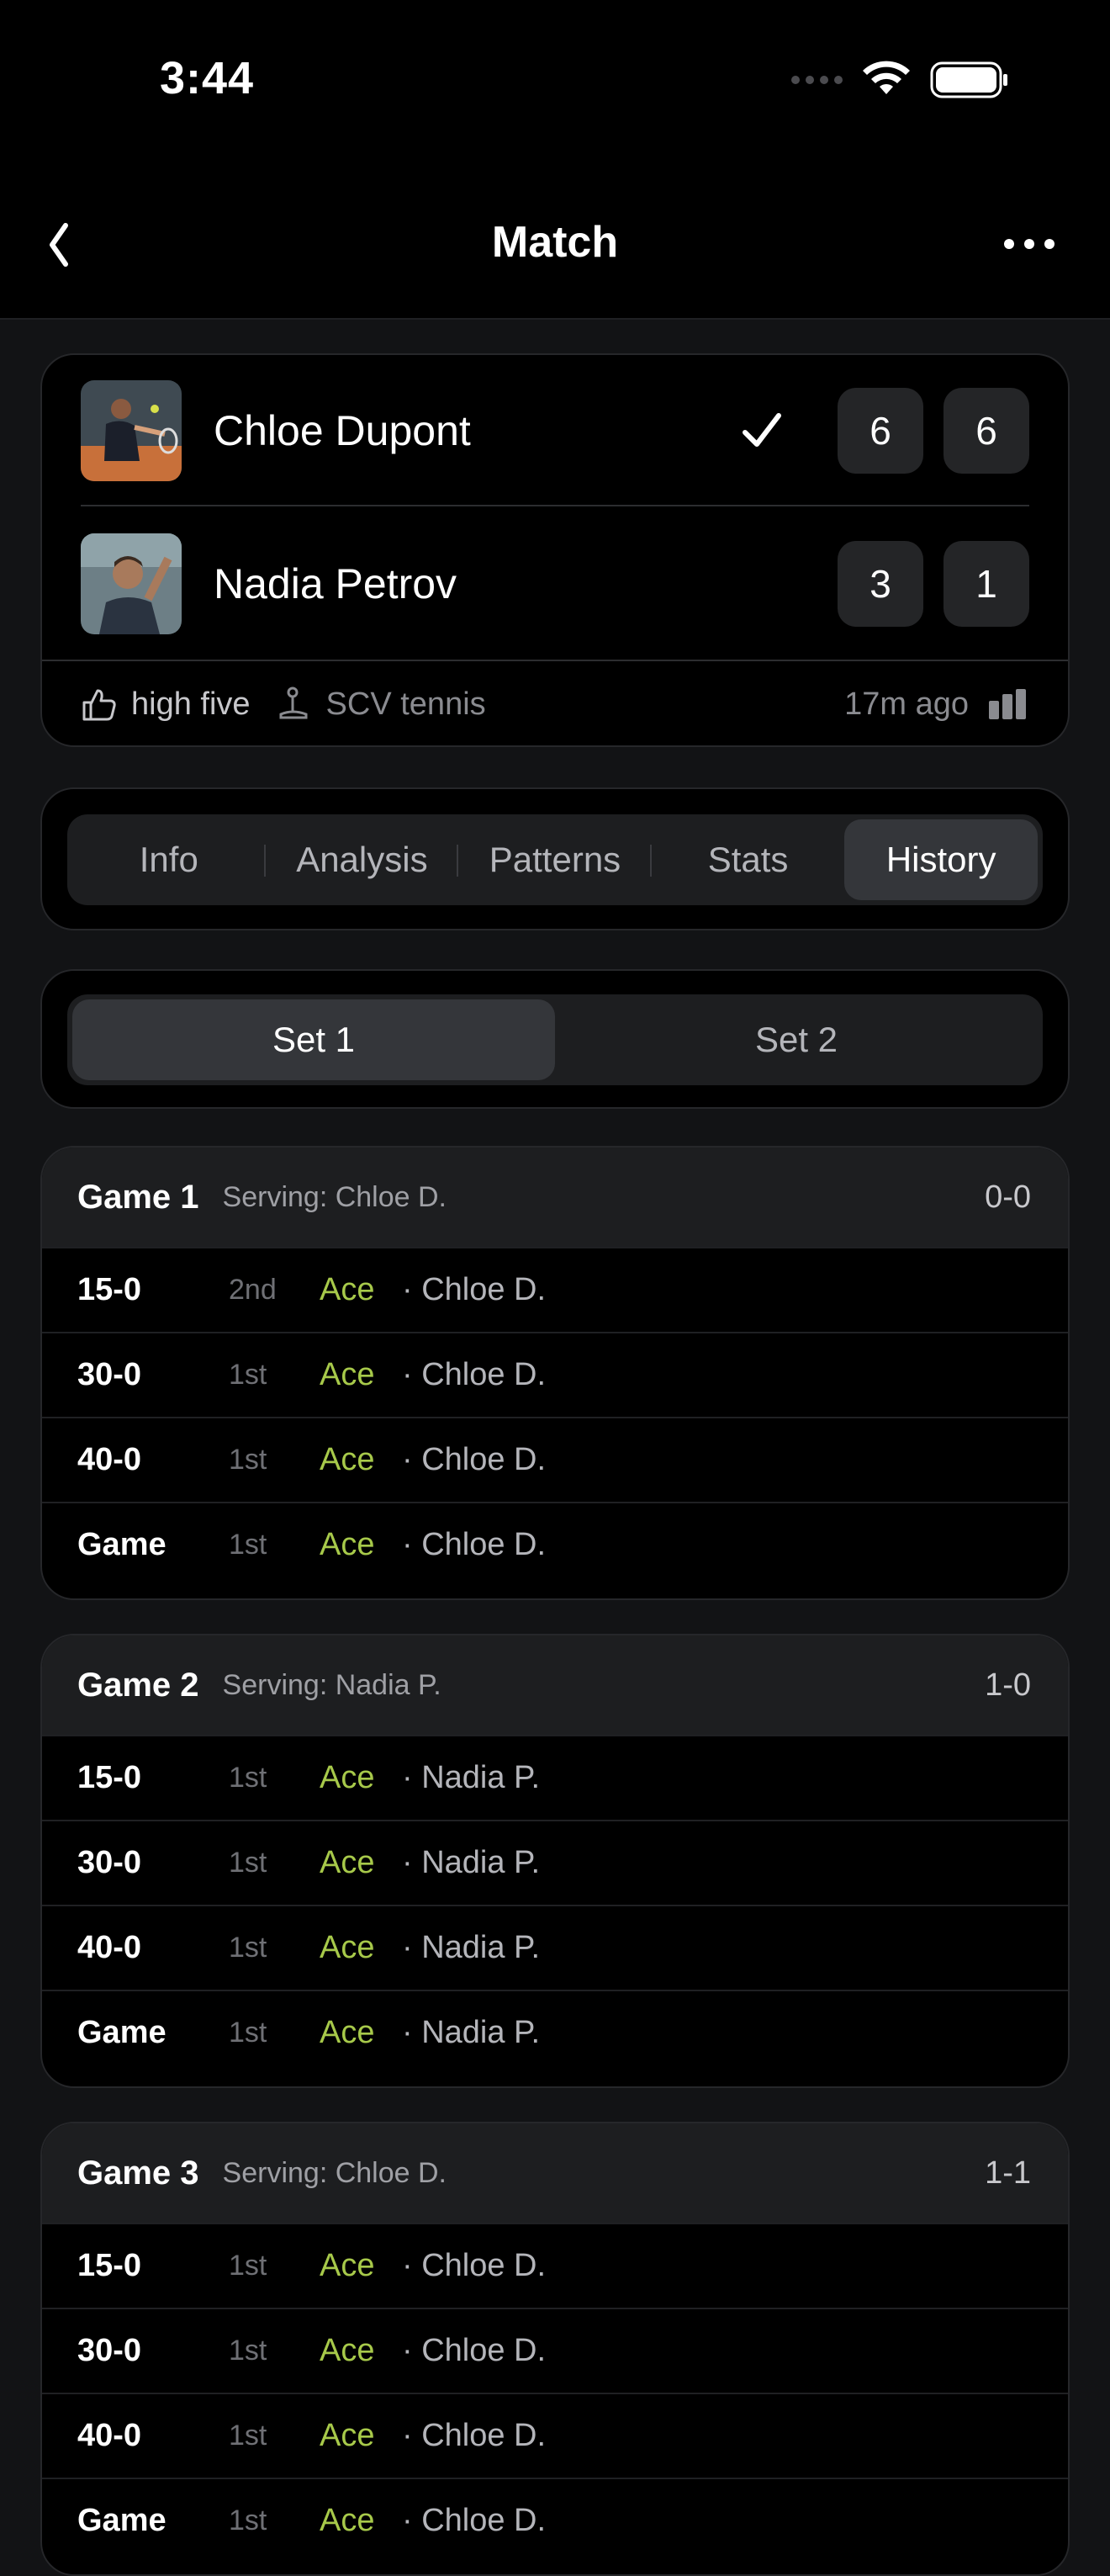 The height and width of the screenshot is (2576, 1110). Describe the element at coordinates (138, 1197) in the screenshot. I see `game-title: Game 1` at that location.